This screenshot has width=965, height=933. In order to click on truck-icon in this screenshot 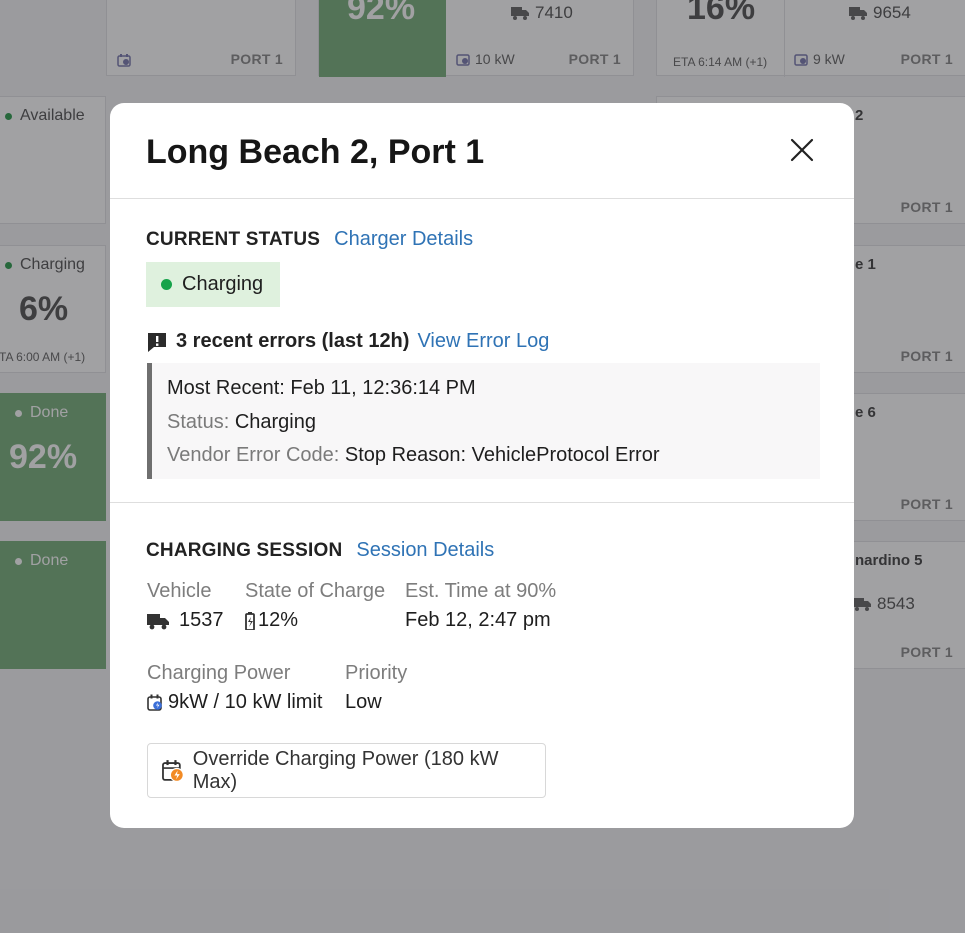, I will do `click(158, 621)`.